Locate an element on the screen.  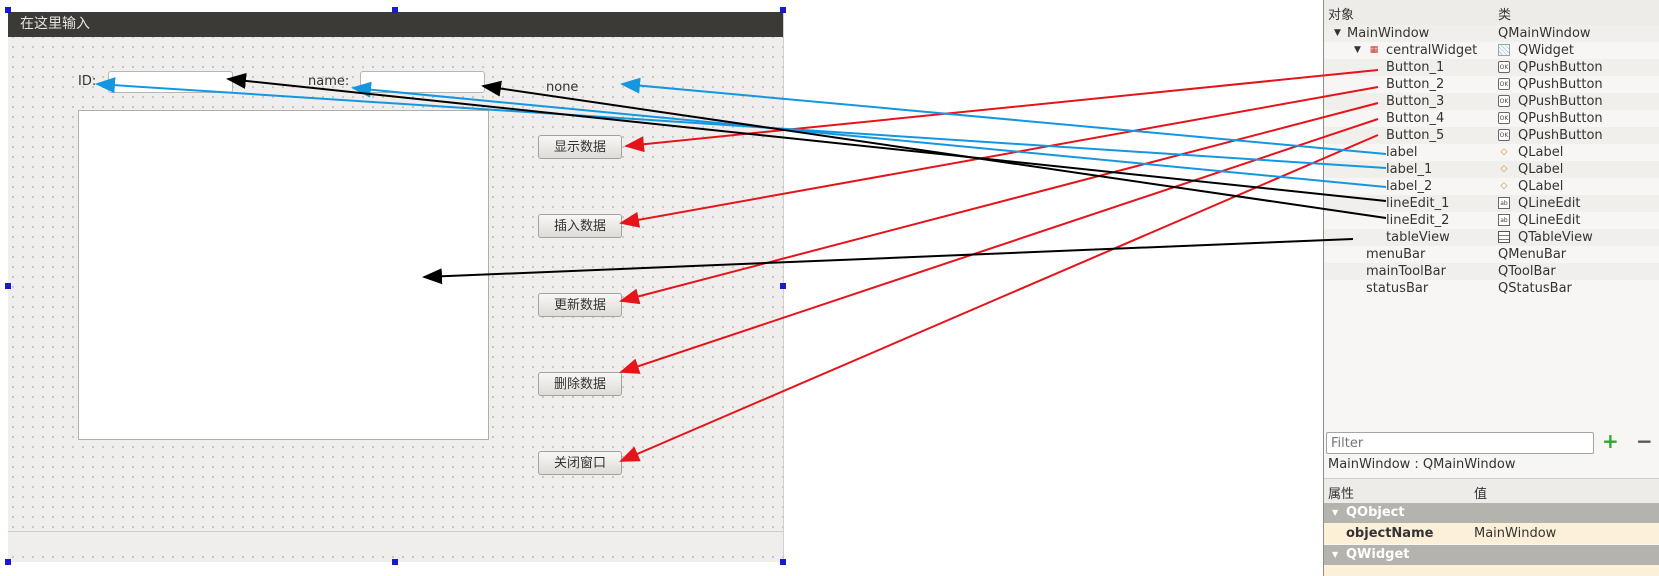
arrow-tableview is located at coordinates (888, 261).